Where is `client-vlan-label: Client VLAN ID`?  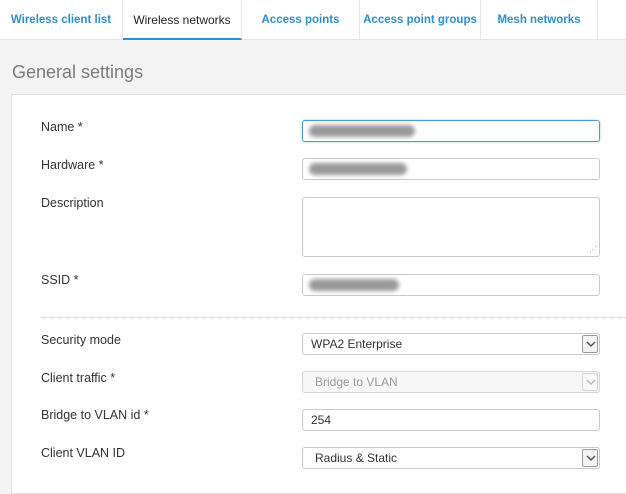 client-vlan-label: Client VLAN ID is located at coordinates (83, 453).